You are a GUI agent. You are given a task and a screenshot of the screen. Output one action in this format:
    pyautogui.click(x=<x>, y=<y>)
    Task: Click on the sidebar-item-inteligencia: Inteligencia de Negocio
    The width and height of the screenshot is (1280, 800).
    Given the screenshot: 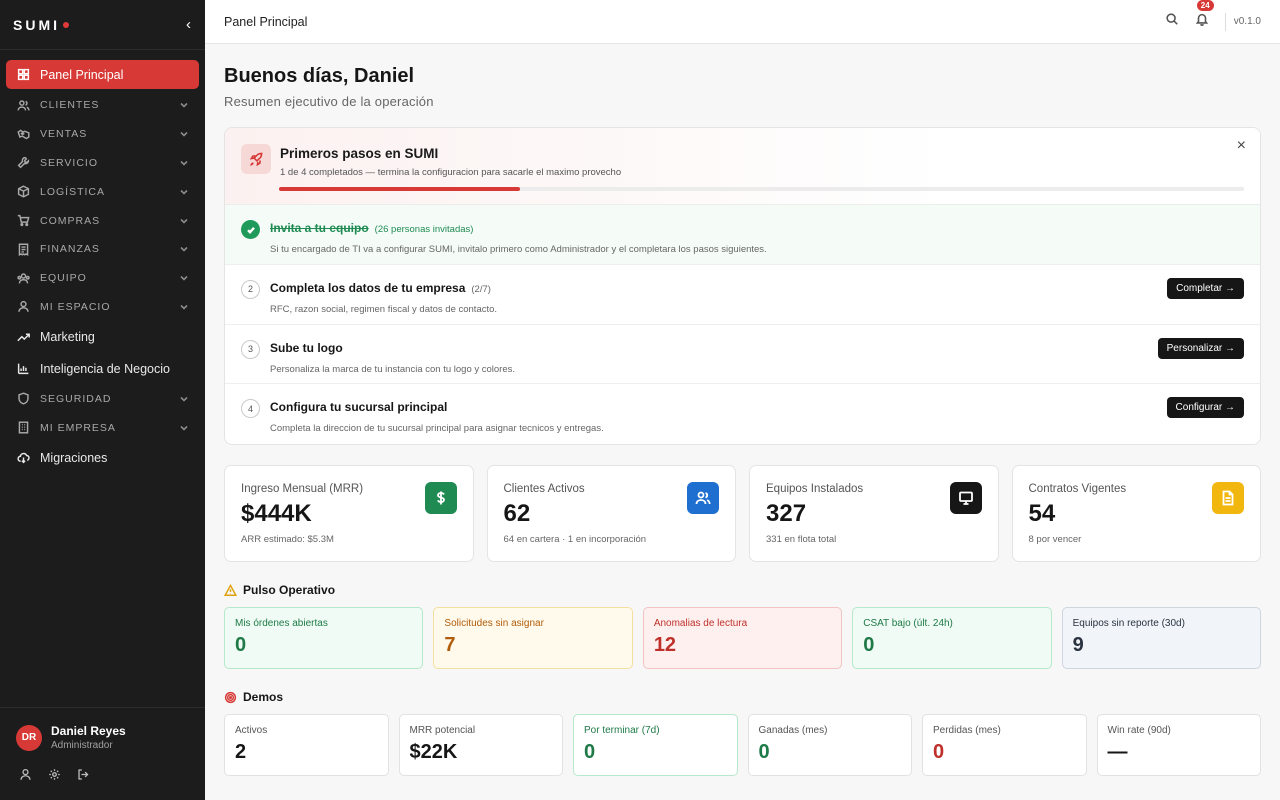 What is the action you would take?
    pyautogui.click(x=102, y=369)
    